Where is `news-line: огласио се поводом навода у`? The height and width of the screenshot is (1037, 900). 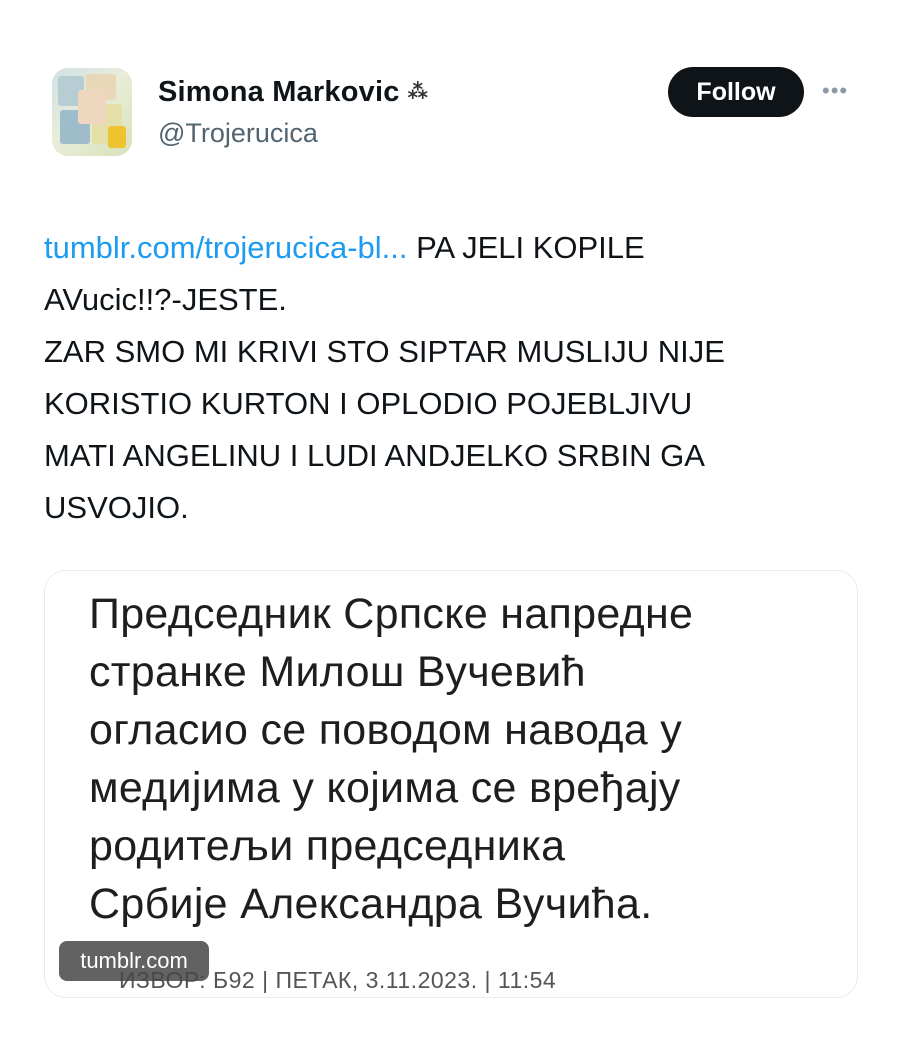
news-line: огласио се поводом навода у is located at coordinates (385, 730).